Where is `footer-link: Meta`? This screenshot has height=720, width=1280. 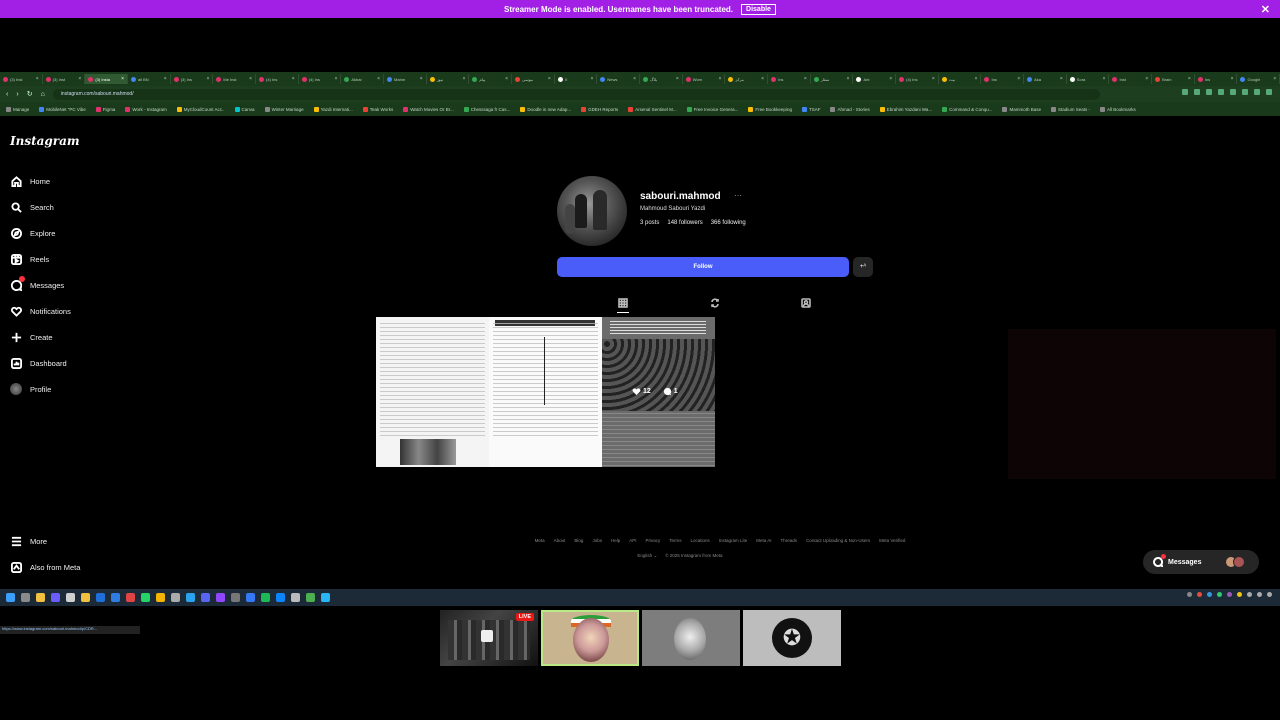
footer-link: Meta is located at coordinates (540, 540).